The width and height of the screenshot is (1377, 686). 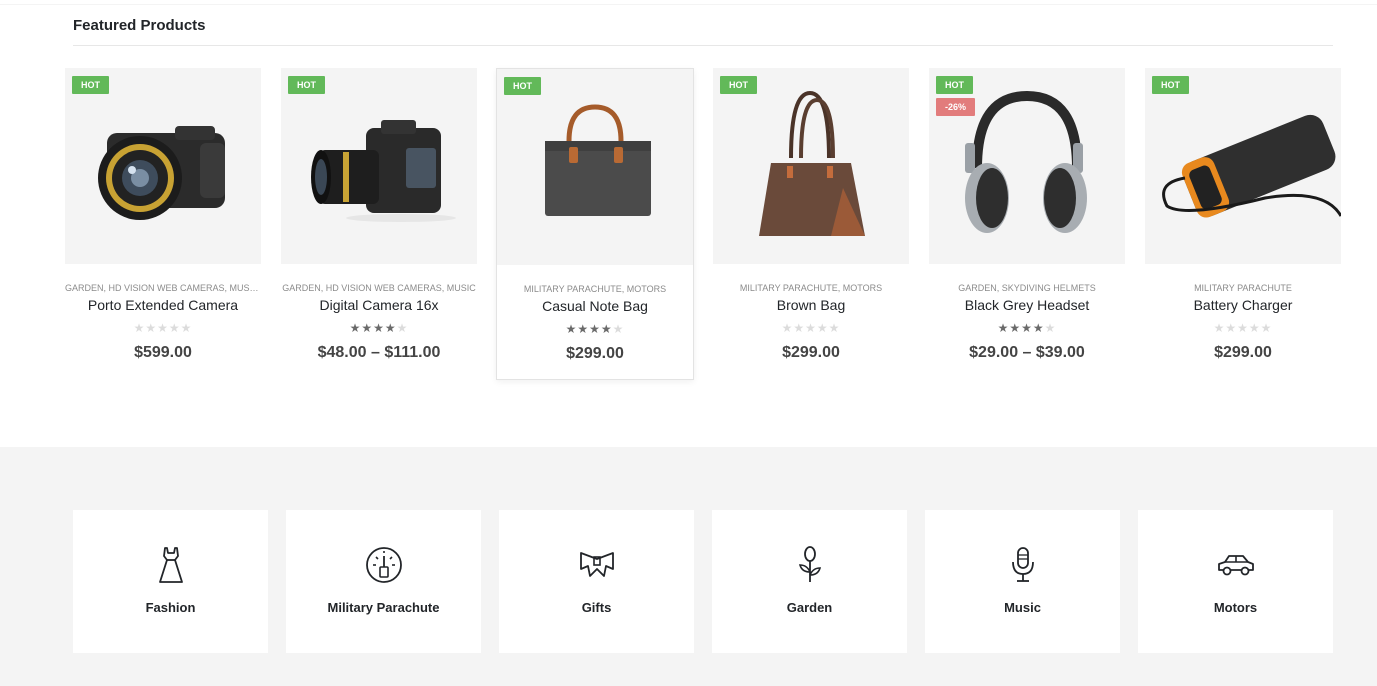 I want to click on product-name: Brown Bag, so click(x=811, y=305).